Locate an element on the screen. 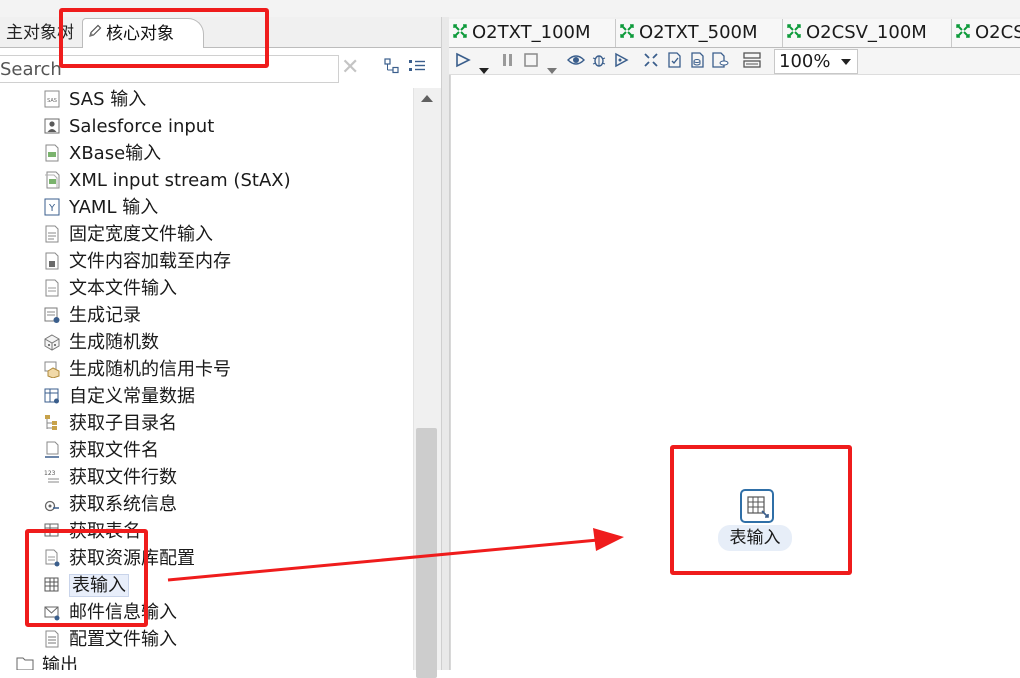 The image size is (1020, 678). collapse-tree-icon is located at coordinates (392, 68).